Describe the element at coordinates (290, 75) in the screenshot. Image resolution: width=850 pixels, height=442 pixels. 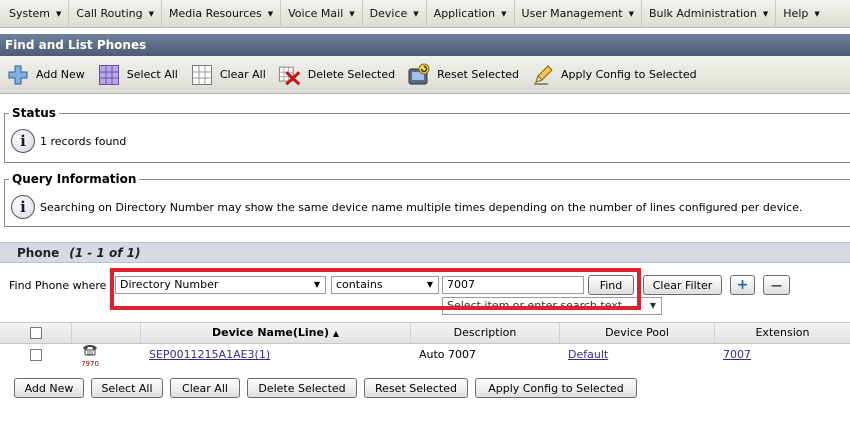
I see `delete-x-icon` at that location.